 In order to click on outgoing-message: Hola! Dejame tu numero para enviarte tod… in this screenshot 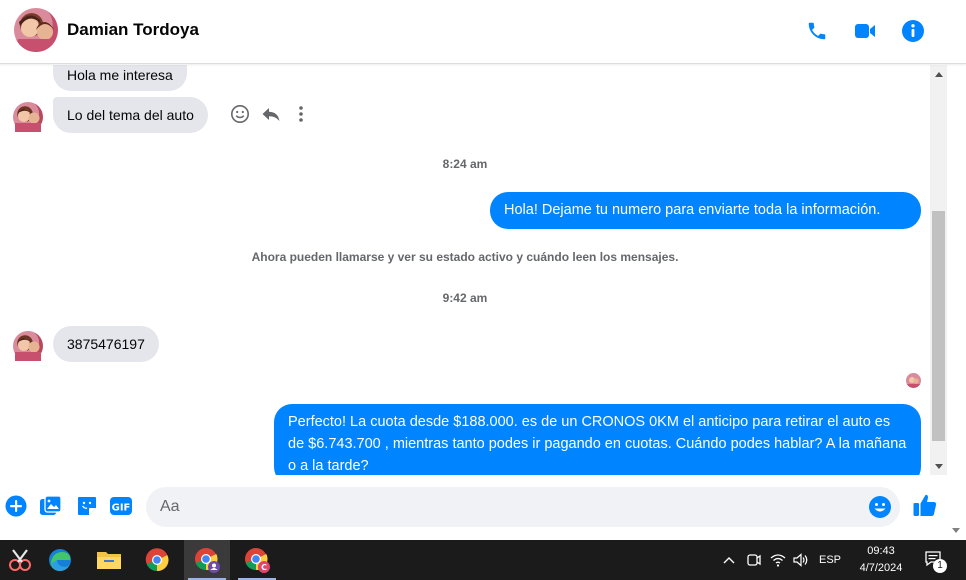, I will do `click(705, 210)`.